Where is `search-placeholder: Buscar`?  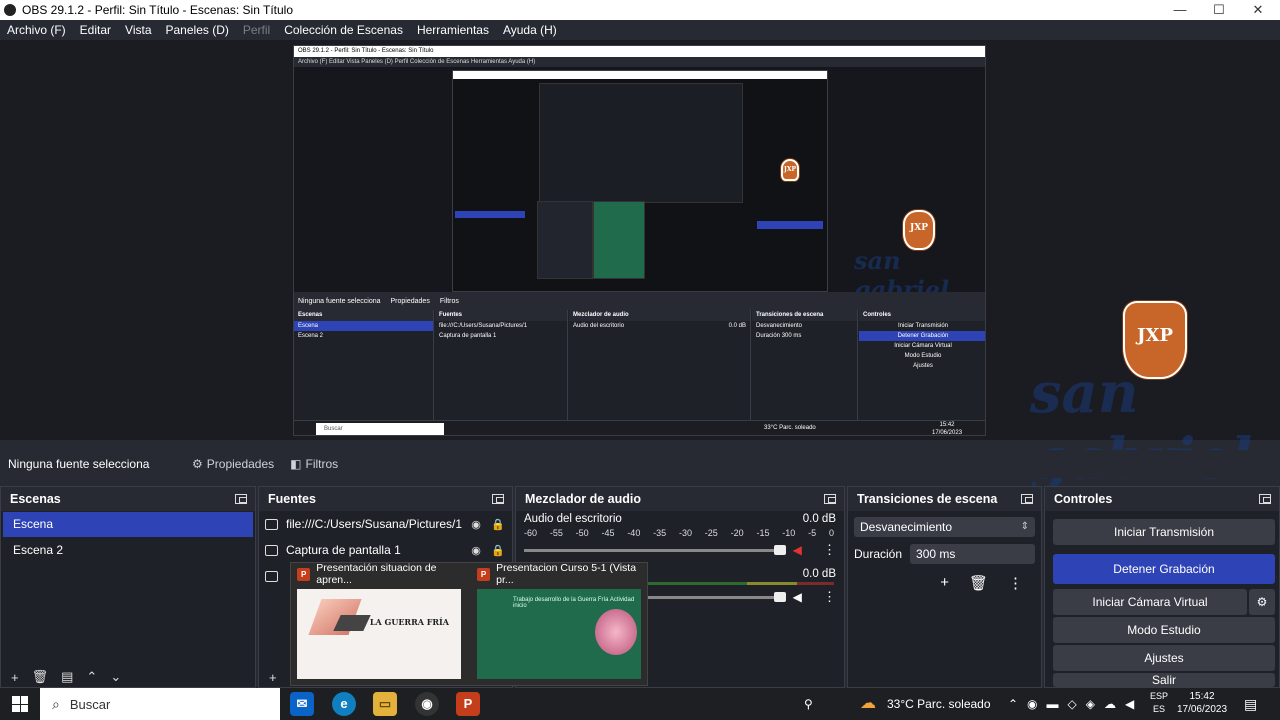 search-placeholder: Buscar is located at coordinates (90, 704).